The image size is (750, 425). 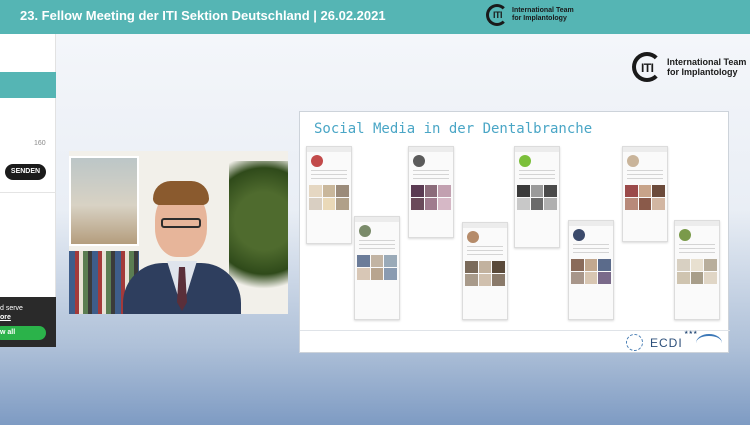 What do you see at coordinates (5, 317) in the screenshot?
I see `cookie-more-link: ore` at bounding box center [5, 317].